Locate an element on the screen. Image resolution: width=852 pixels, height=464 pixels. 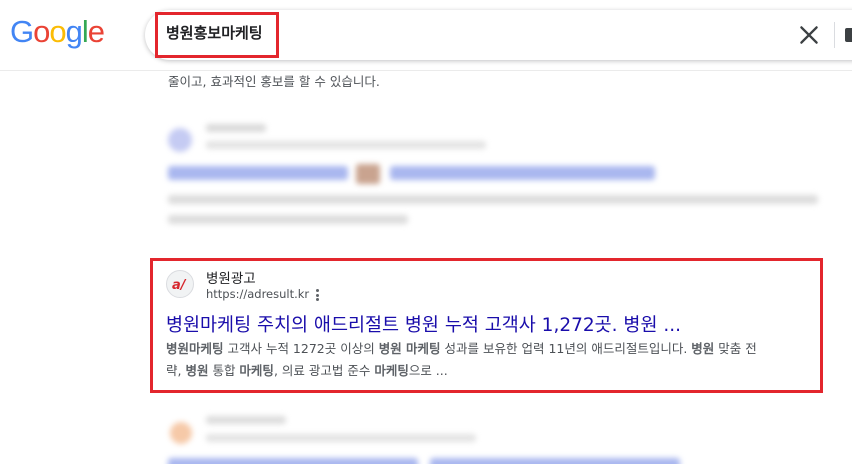
blurred-site-name is located at coordinates (236, 128).